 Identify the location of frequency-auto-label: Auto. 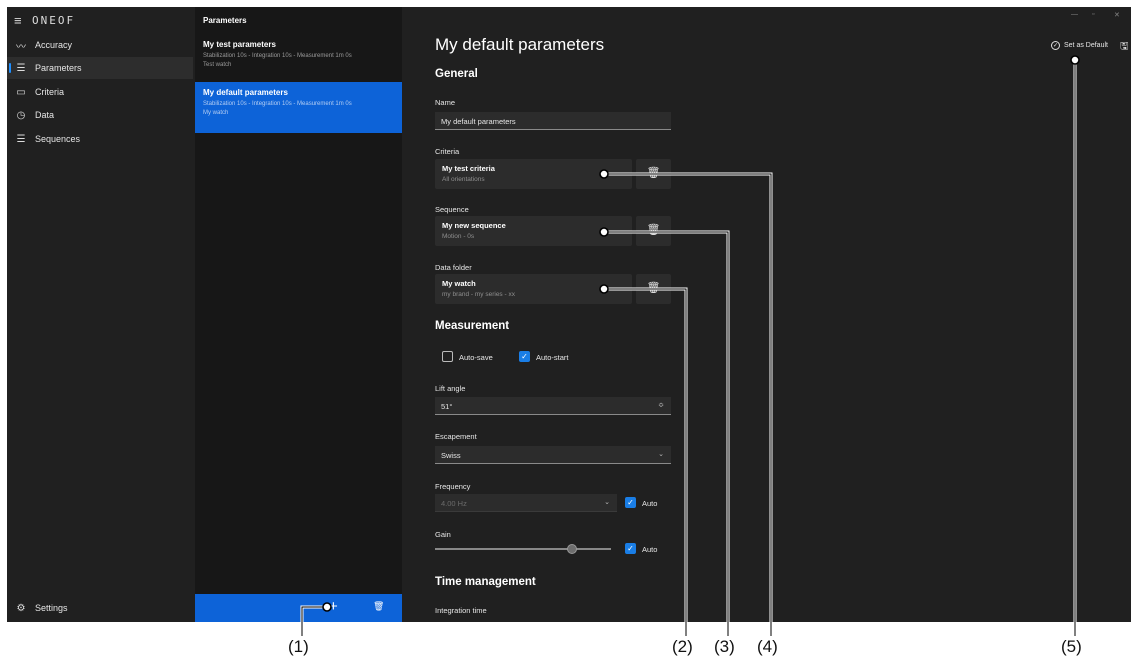
(650, 503).